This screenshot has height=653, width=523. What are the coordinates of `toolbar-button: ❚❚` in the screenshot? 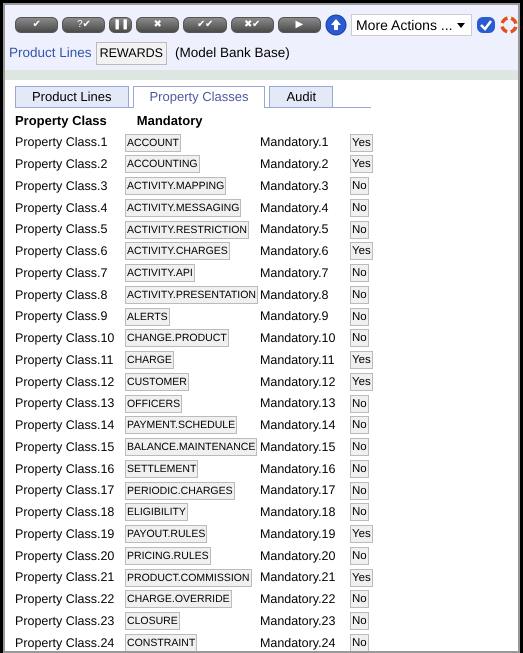 It's located at (120, 25).